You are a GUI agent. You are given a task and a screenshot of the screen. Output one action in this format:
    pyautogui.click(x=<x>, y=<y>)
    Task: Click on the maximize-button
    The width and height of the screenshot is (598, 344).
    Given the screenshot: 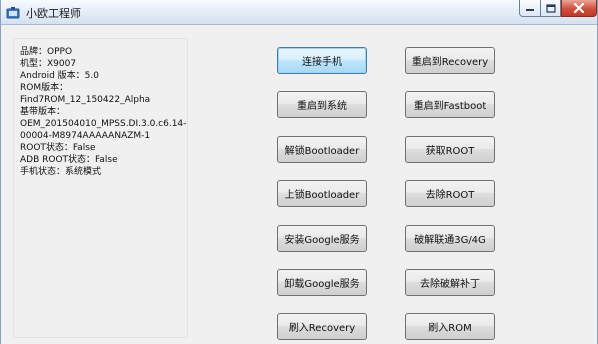 What is the action you would take?
    pyautogui.click(x=550, y=8)
    